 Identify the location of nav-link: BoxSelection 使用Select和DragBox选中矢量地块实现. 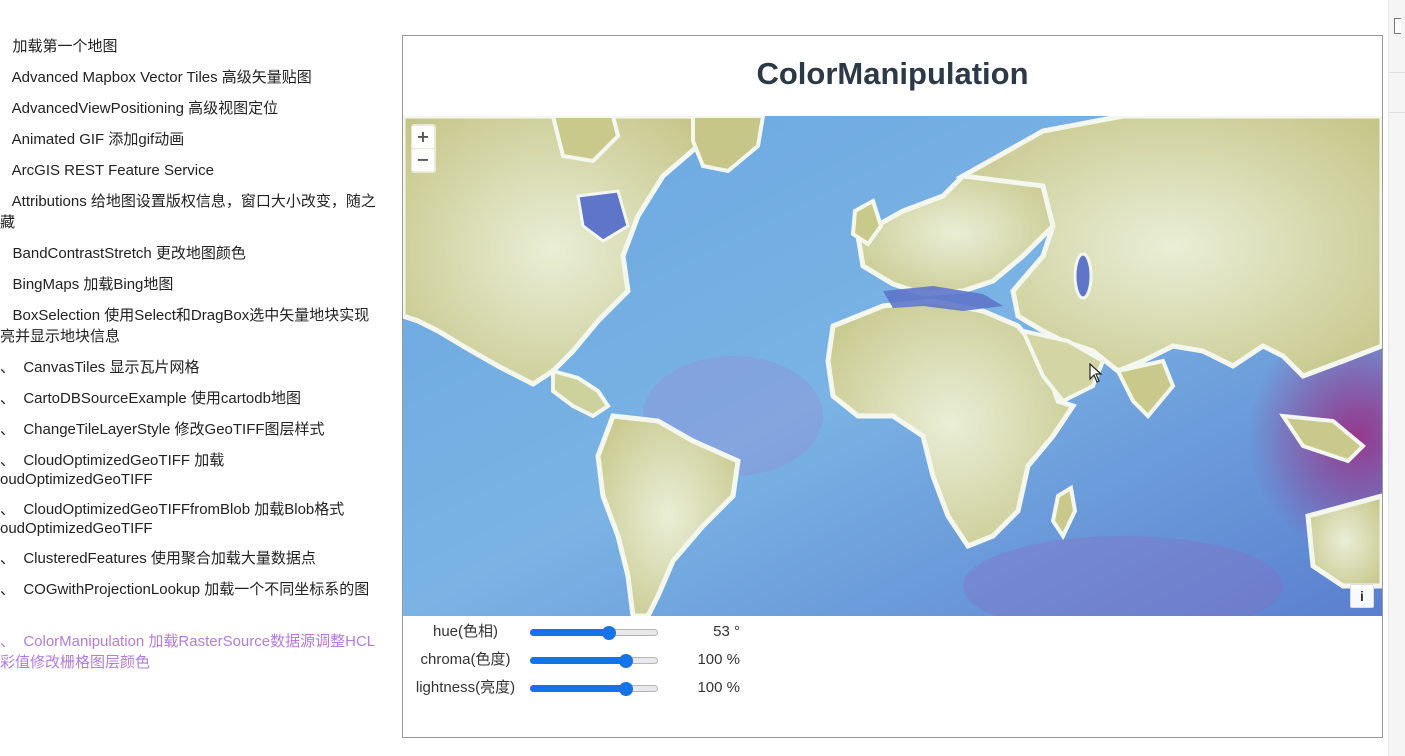
(200, 316).